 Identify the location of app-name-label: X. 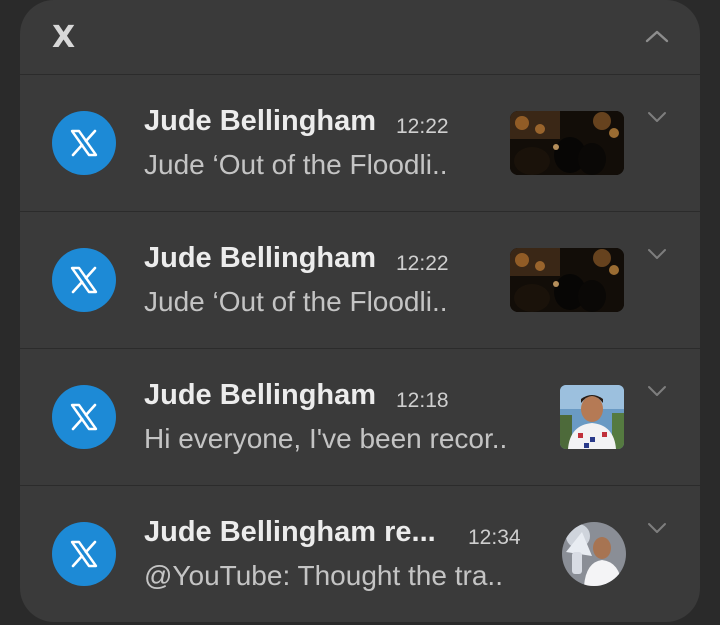
(64, 37).